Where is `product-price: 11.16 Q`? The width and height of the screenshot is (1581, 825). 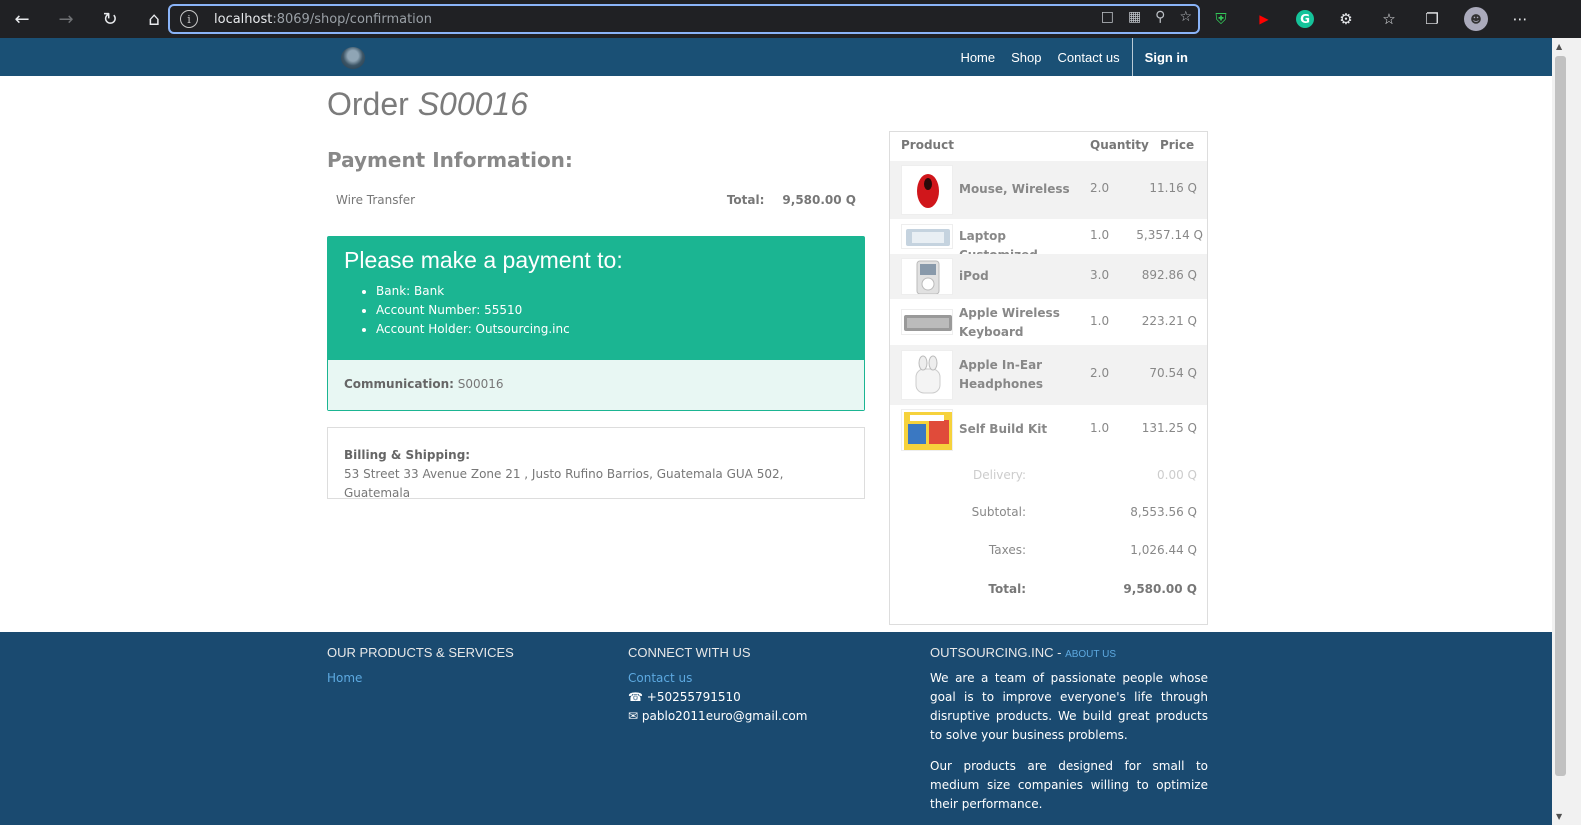 product-price: 11.16 Q is located at coordinates (1173, 188).